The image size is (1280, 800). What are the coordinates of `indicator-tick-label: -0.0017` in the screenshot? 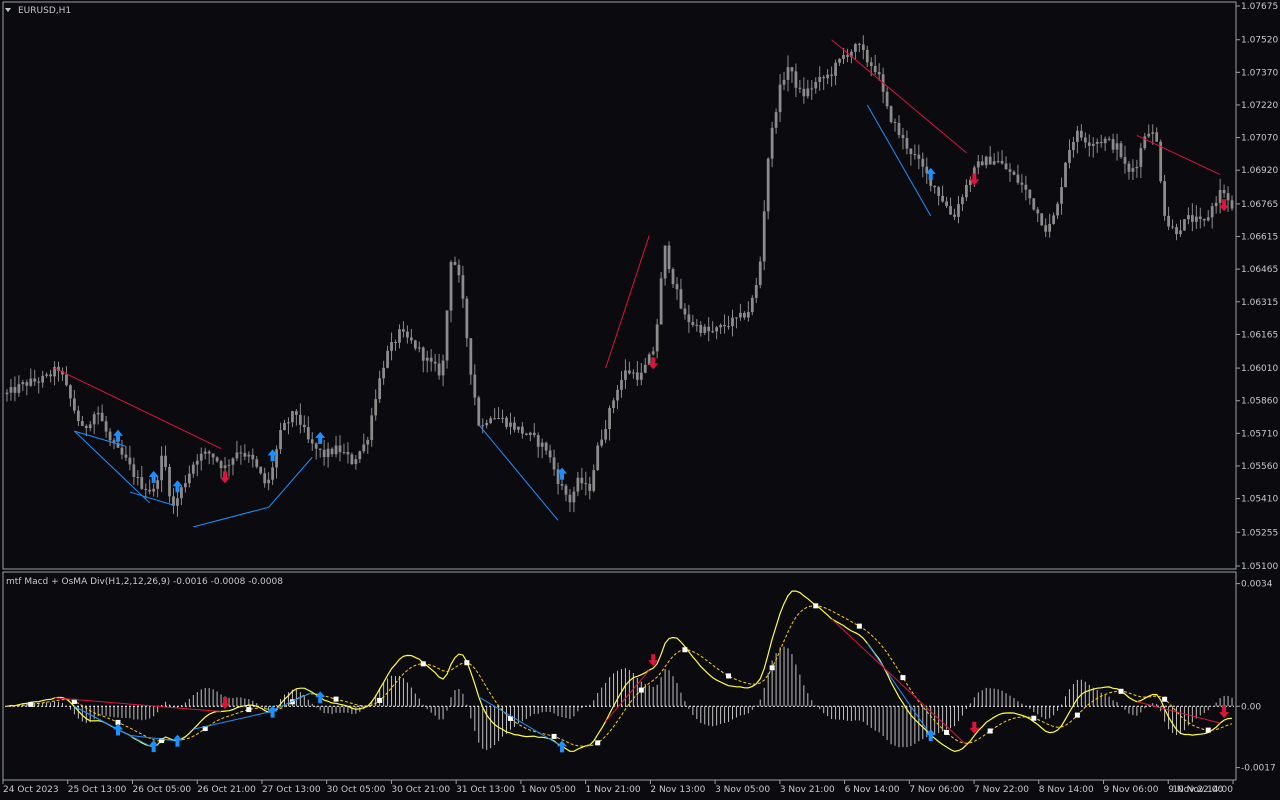 It's located at (1258, 769).